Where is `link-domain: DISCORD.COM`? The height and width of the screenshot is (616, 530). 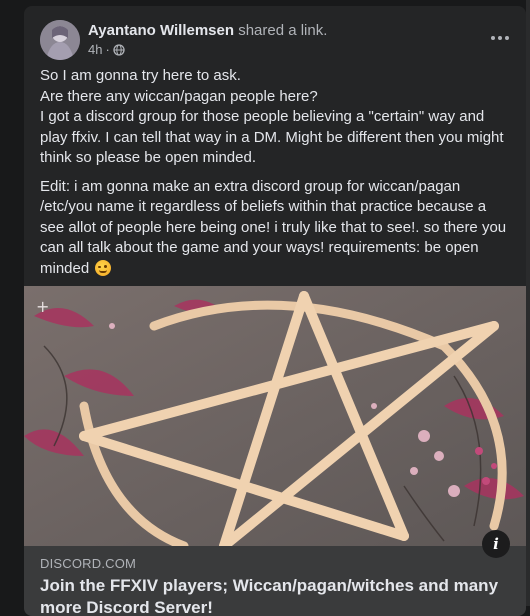
link-domain: DISCORD.COM is located at coordinates (88, 563).